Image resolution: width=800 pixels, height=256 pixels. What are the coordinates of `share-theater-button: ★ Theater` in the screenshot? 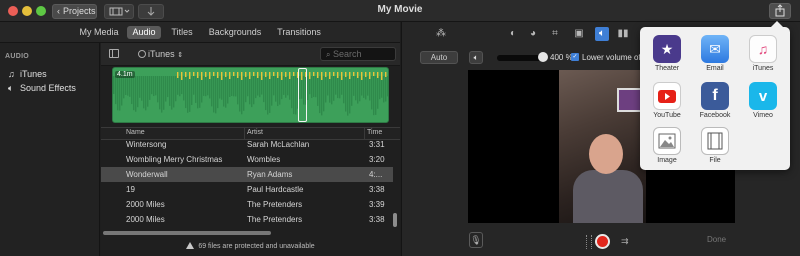 It's located at (667, 59).